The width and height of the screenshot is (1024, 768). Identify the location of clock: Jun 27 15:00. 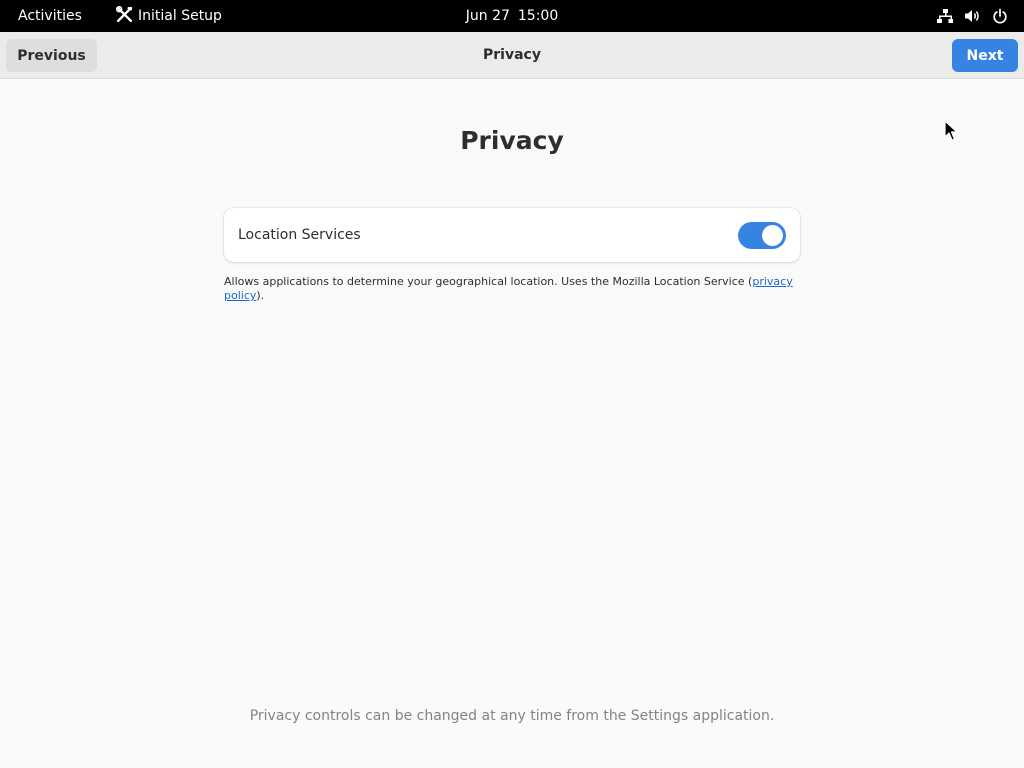
(512, 16).